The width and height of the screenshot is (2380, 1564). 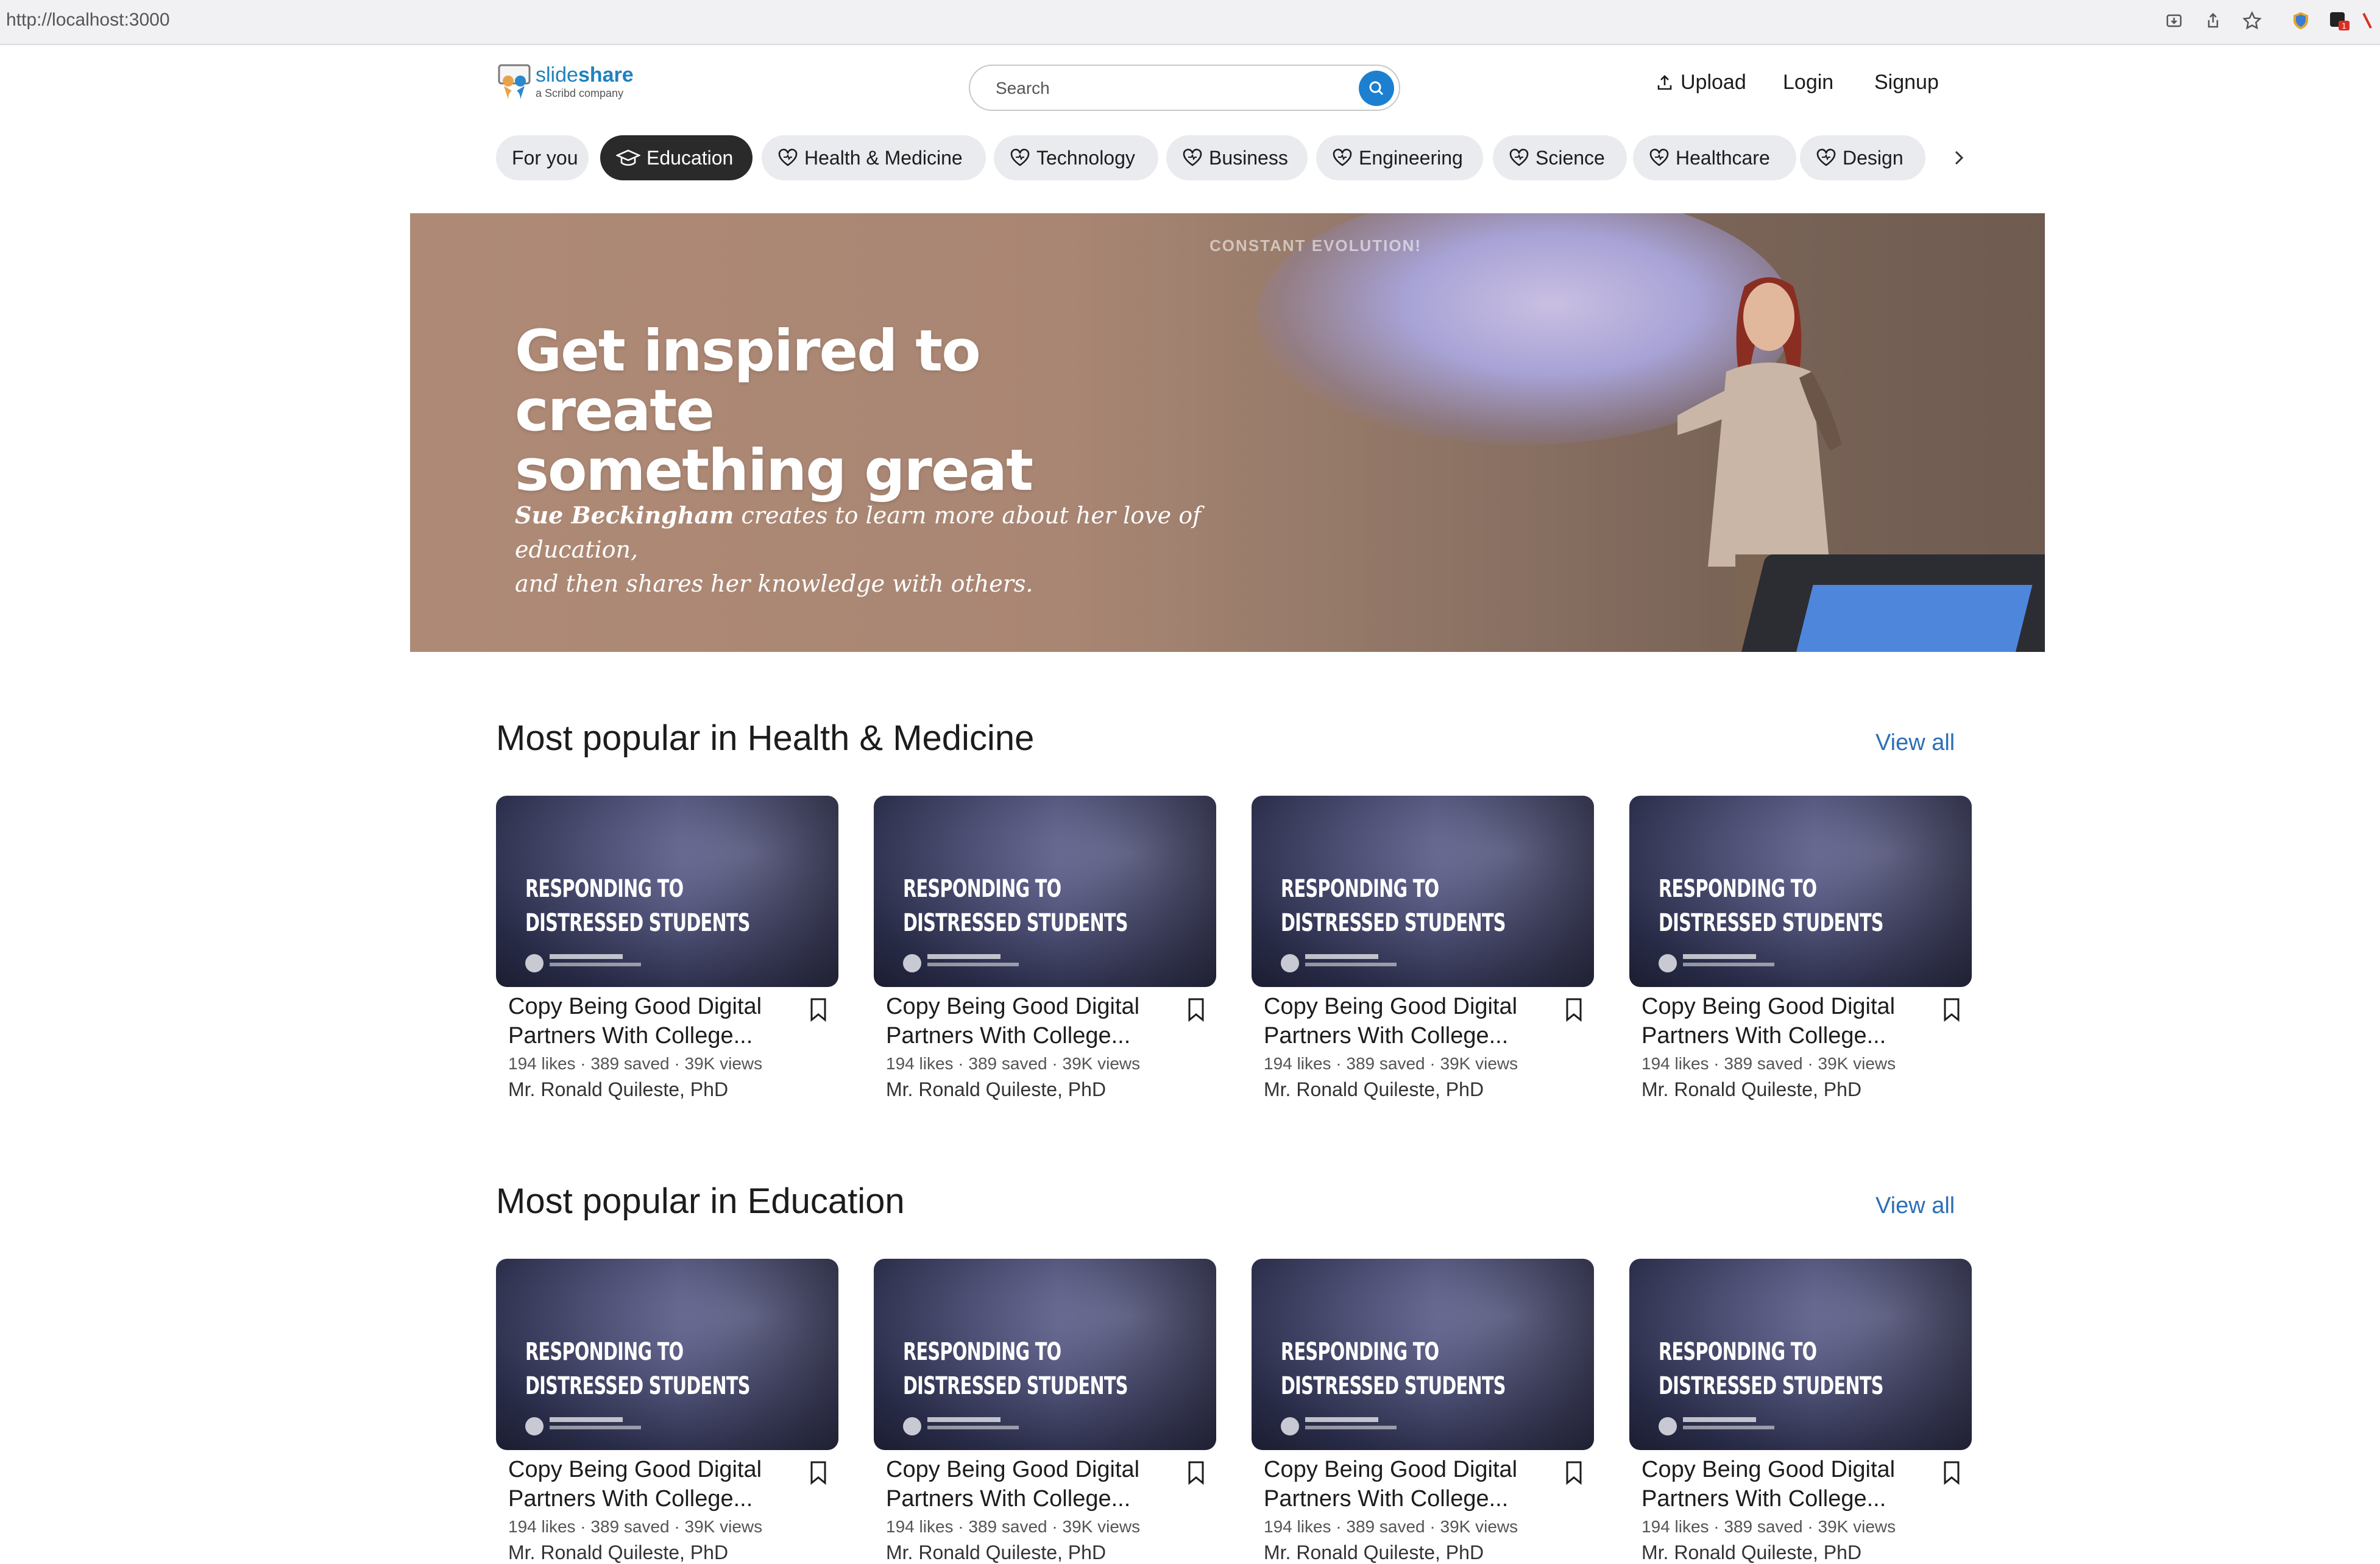 What do you see at coordinates (2213, 21) in the screenshot?
I see `share-icon` at bounding box center [2213, 21].